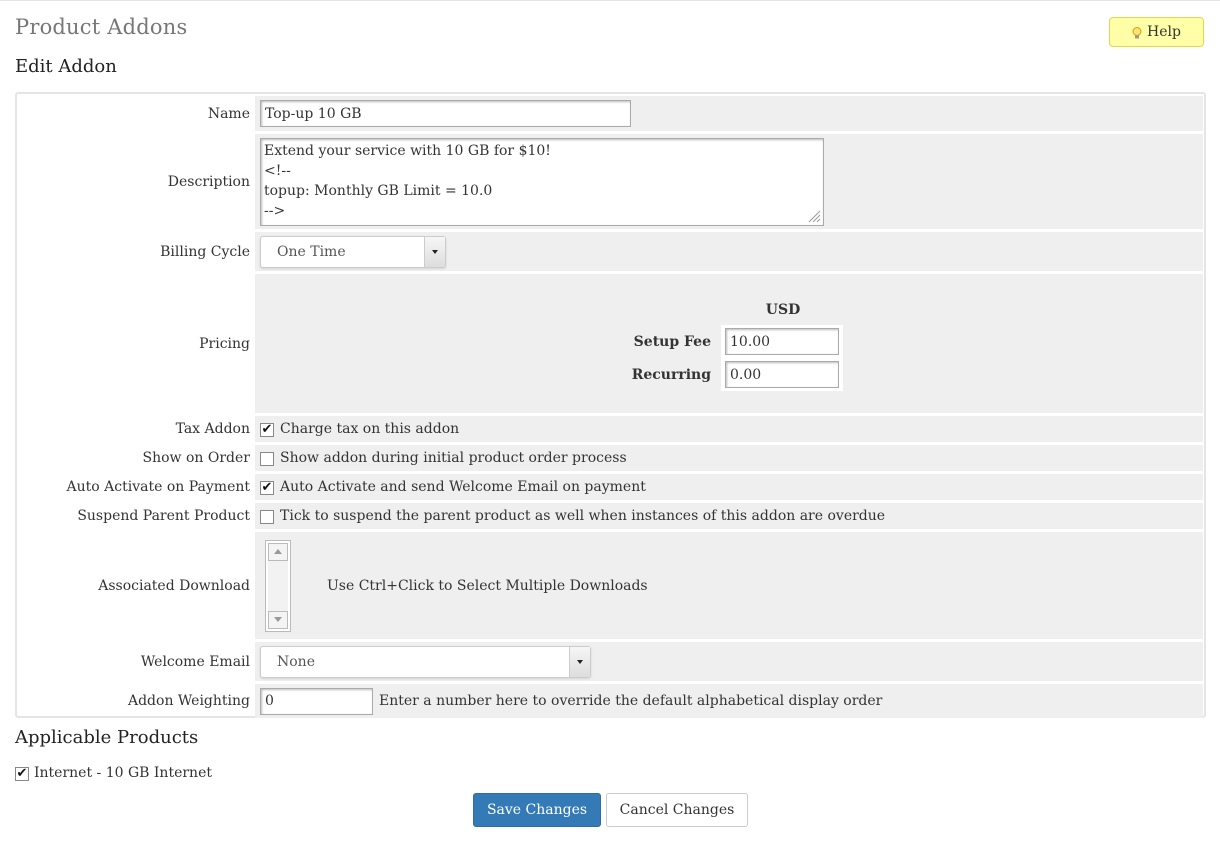 The image size is (1220, 846). Describe the element at coordinates (278, 619) in the screenshot. I see `scroll-down-icon` at that location.